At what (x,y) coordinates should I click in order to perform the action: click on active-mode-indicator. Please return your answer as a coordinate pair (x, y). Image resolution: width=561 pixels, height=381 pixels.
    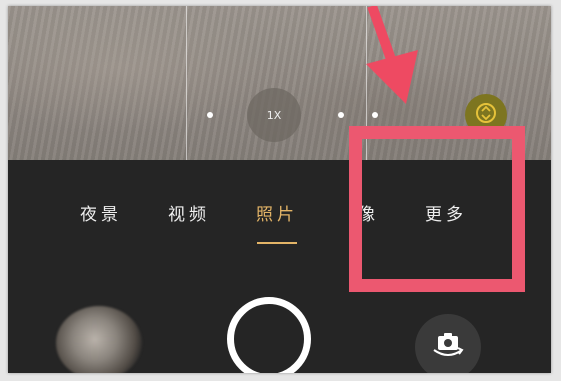
    Looking at the image, I should click on (277, 243).